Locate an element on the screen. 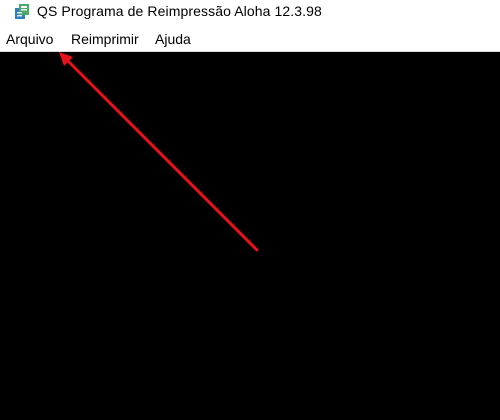 Image resolution: width=500 pixels, height=420 pixels. menu-bar: Arquivo Reimprimir Ajuda is located at coordinates (250, 39).